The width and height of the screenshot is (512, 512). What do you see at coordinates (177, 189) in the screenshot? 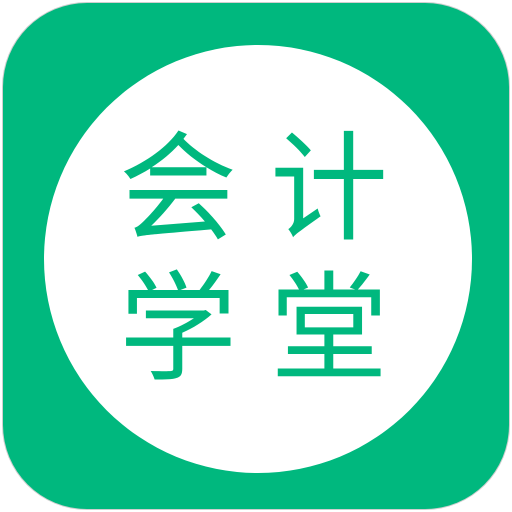
I see `logo-char-1: 会` at bounding box center [177, 189].